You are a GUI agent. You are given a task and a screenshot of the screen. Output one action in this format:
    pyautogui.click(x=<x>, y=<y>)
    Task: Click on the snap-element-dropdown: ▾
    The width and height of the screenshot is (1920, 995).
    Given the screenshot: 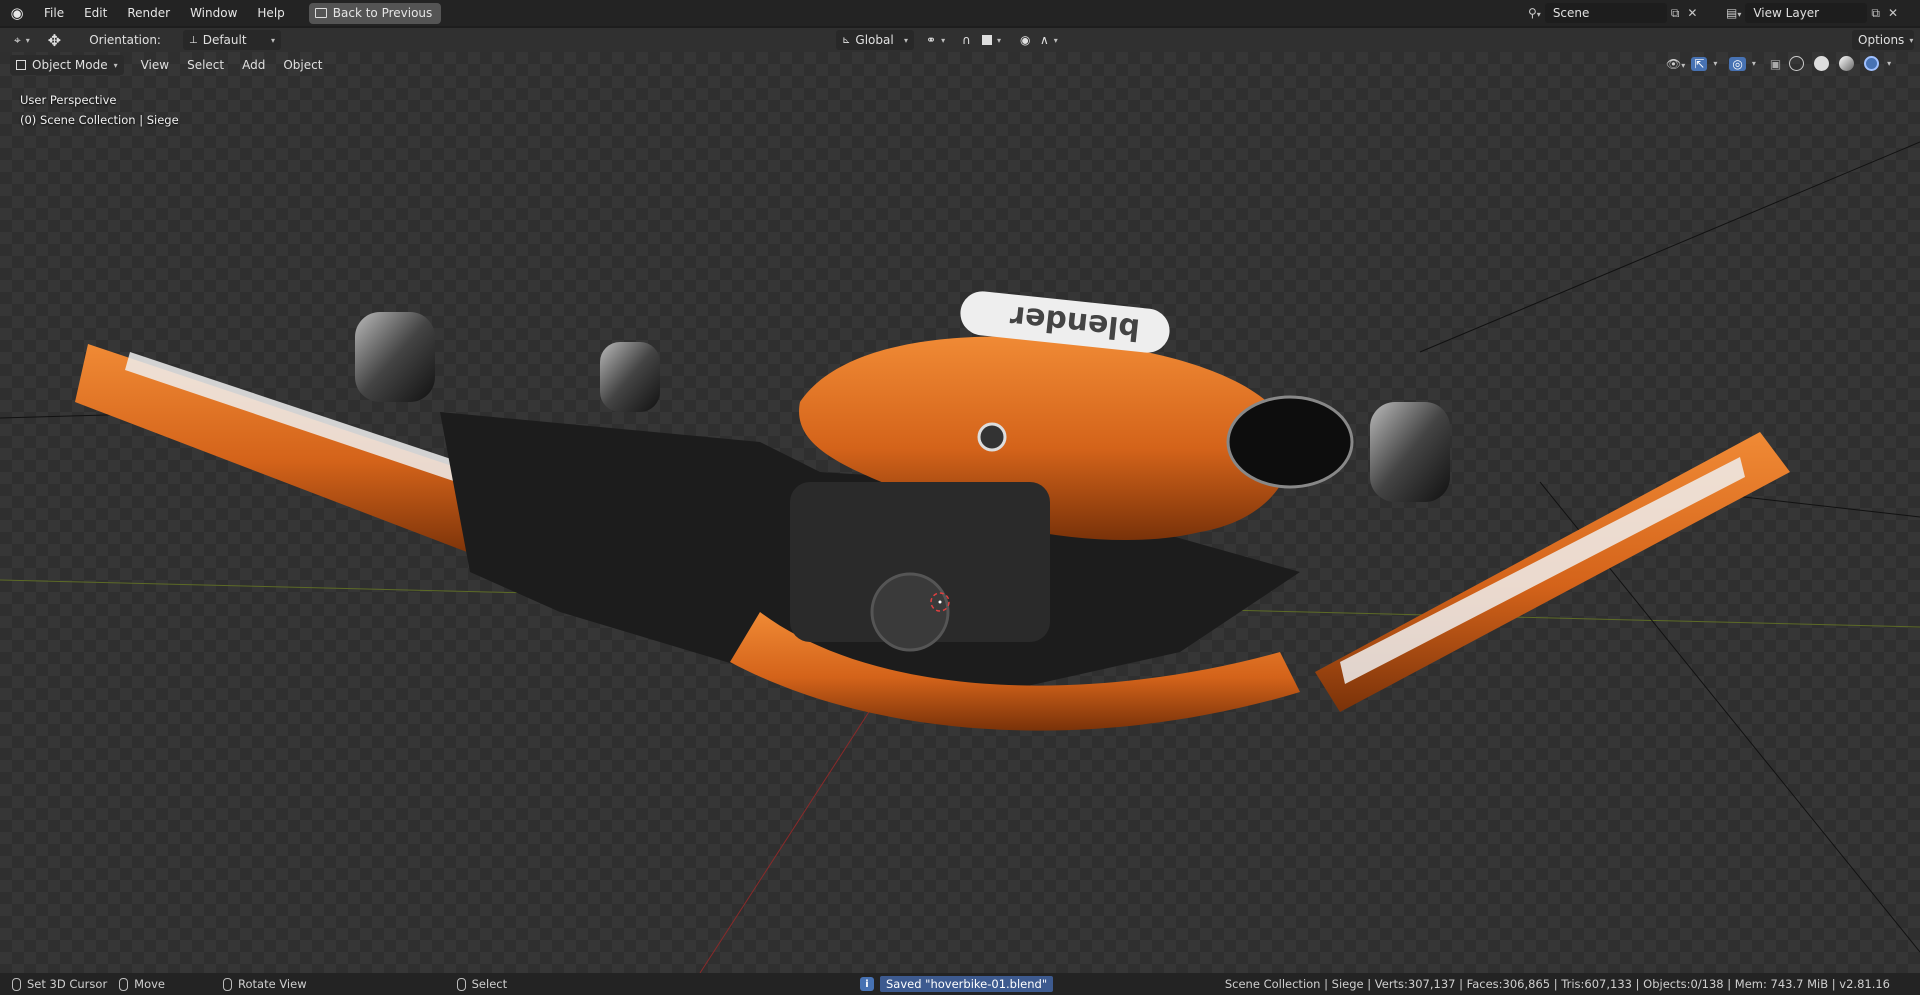 What is the action you would take?
    pyautogui.click(x=991, y=40)
    